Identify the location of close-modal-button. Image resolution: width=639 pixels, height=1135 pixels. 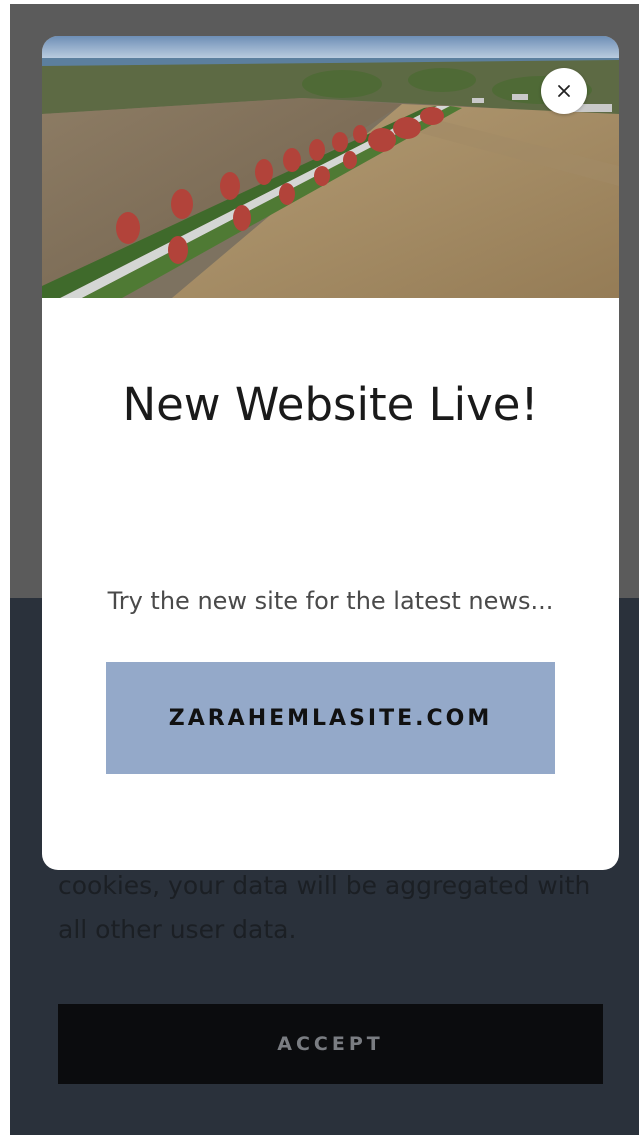
(564, 91).